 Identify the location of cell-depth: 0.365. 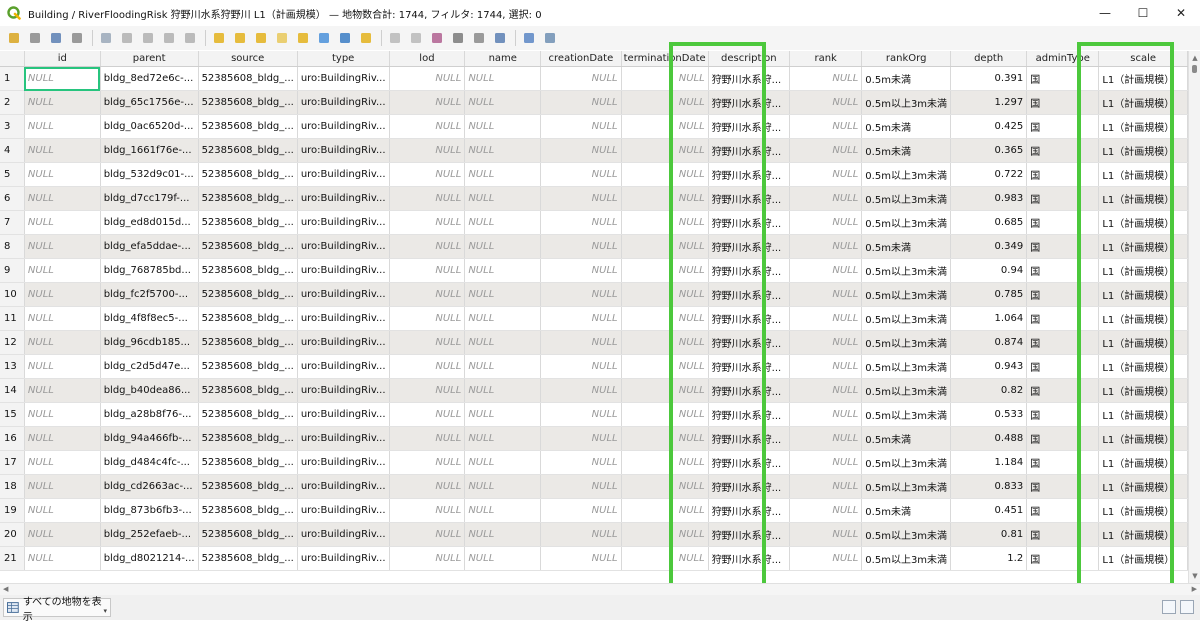
(989, 150).